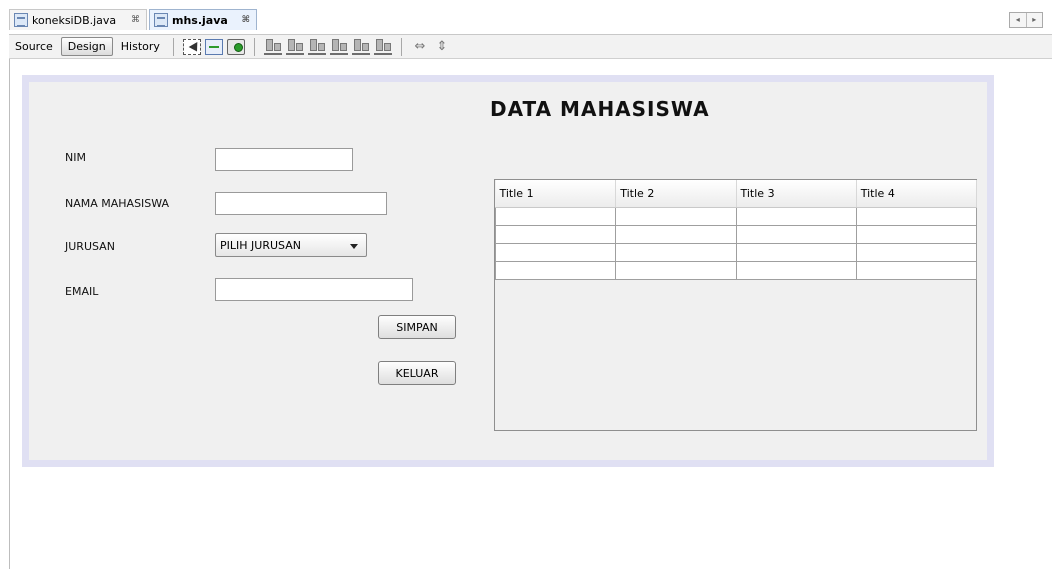  Describe the element at coordinates (338, 46) in the screenshot. I see `align-top-icon` at that location.